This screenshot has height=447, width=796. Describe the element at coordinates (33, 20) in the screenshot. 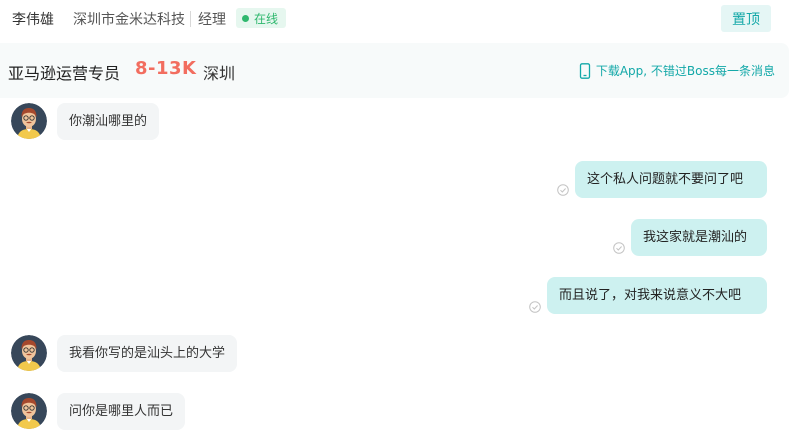

I see `contact-name: 李伟雄` at that location.